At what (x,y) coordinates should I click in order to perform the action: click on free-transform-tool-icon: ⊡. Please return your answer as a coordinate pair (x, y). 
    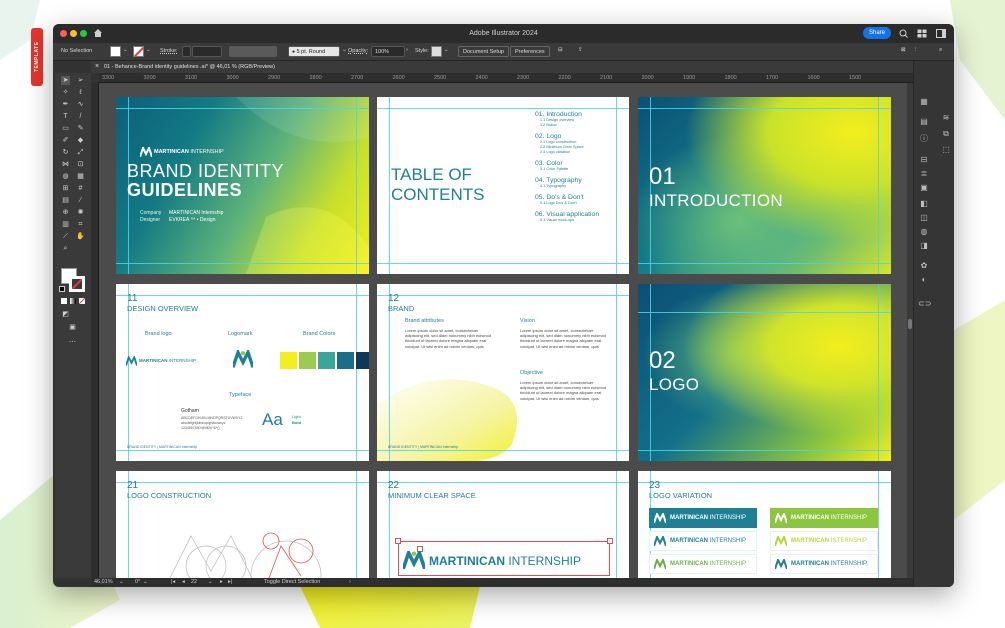
    Looking at the image, I should click on (80, 164).